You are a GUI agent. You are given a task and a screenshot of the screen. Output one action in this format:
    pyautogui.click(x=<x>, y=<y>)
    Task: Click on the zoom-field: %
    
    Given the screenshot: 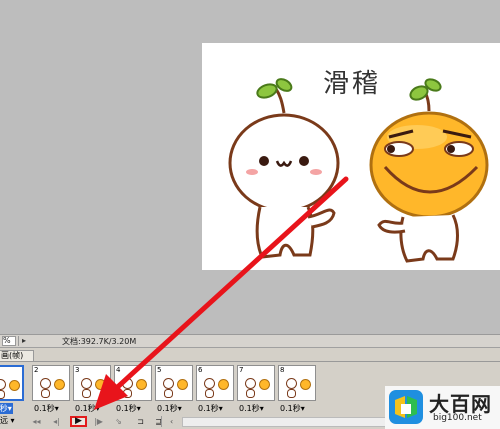 What is the action you would take?
    pyautogui.click(x=9, y=341)
    